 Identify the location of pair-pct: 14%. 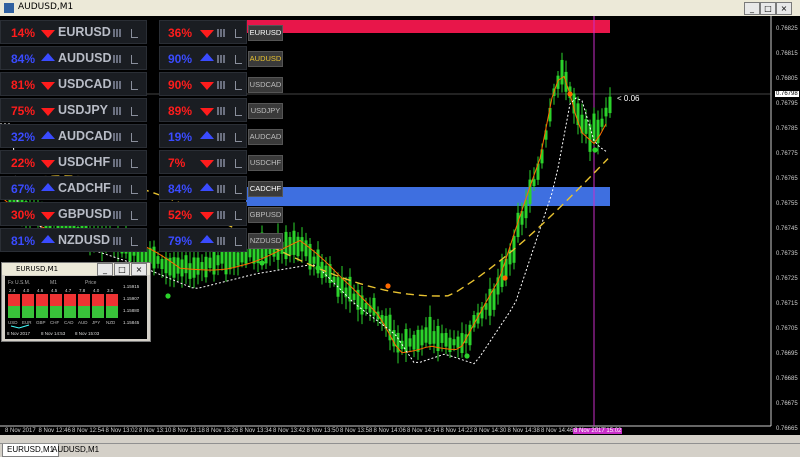
(23, 33).